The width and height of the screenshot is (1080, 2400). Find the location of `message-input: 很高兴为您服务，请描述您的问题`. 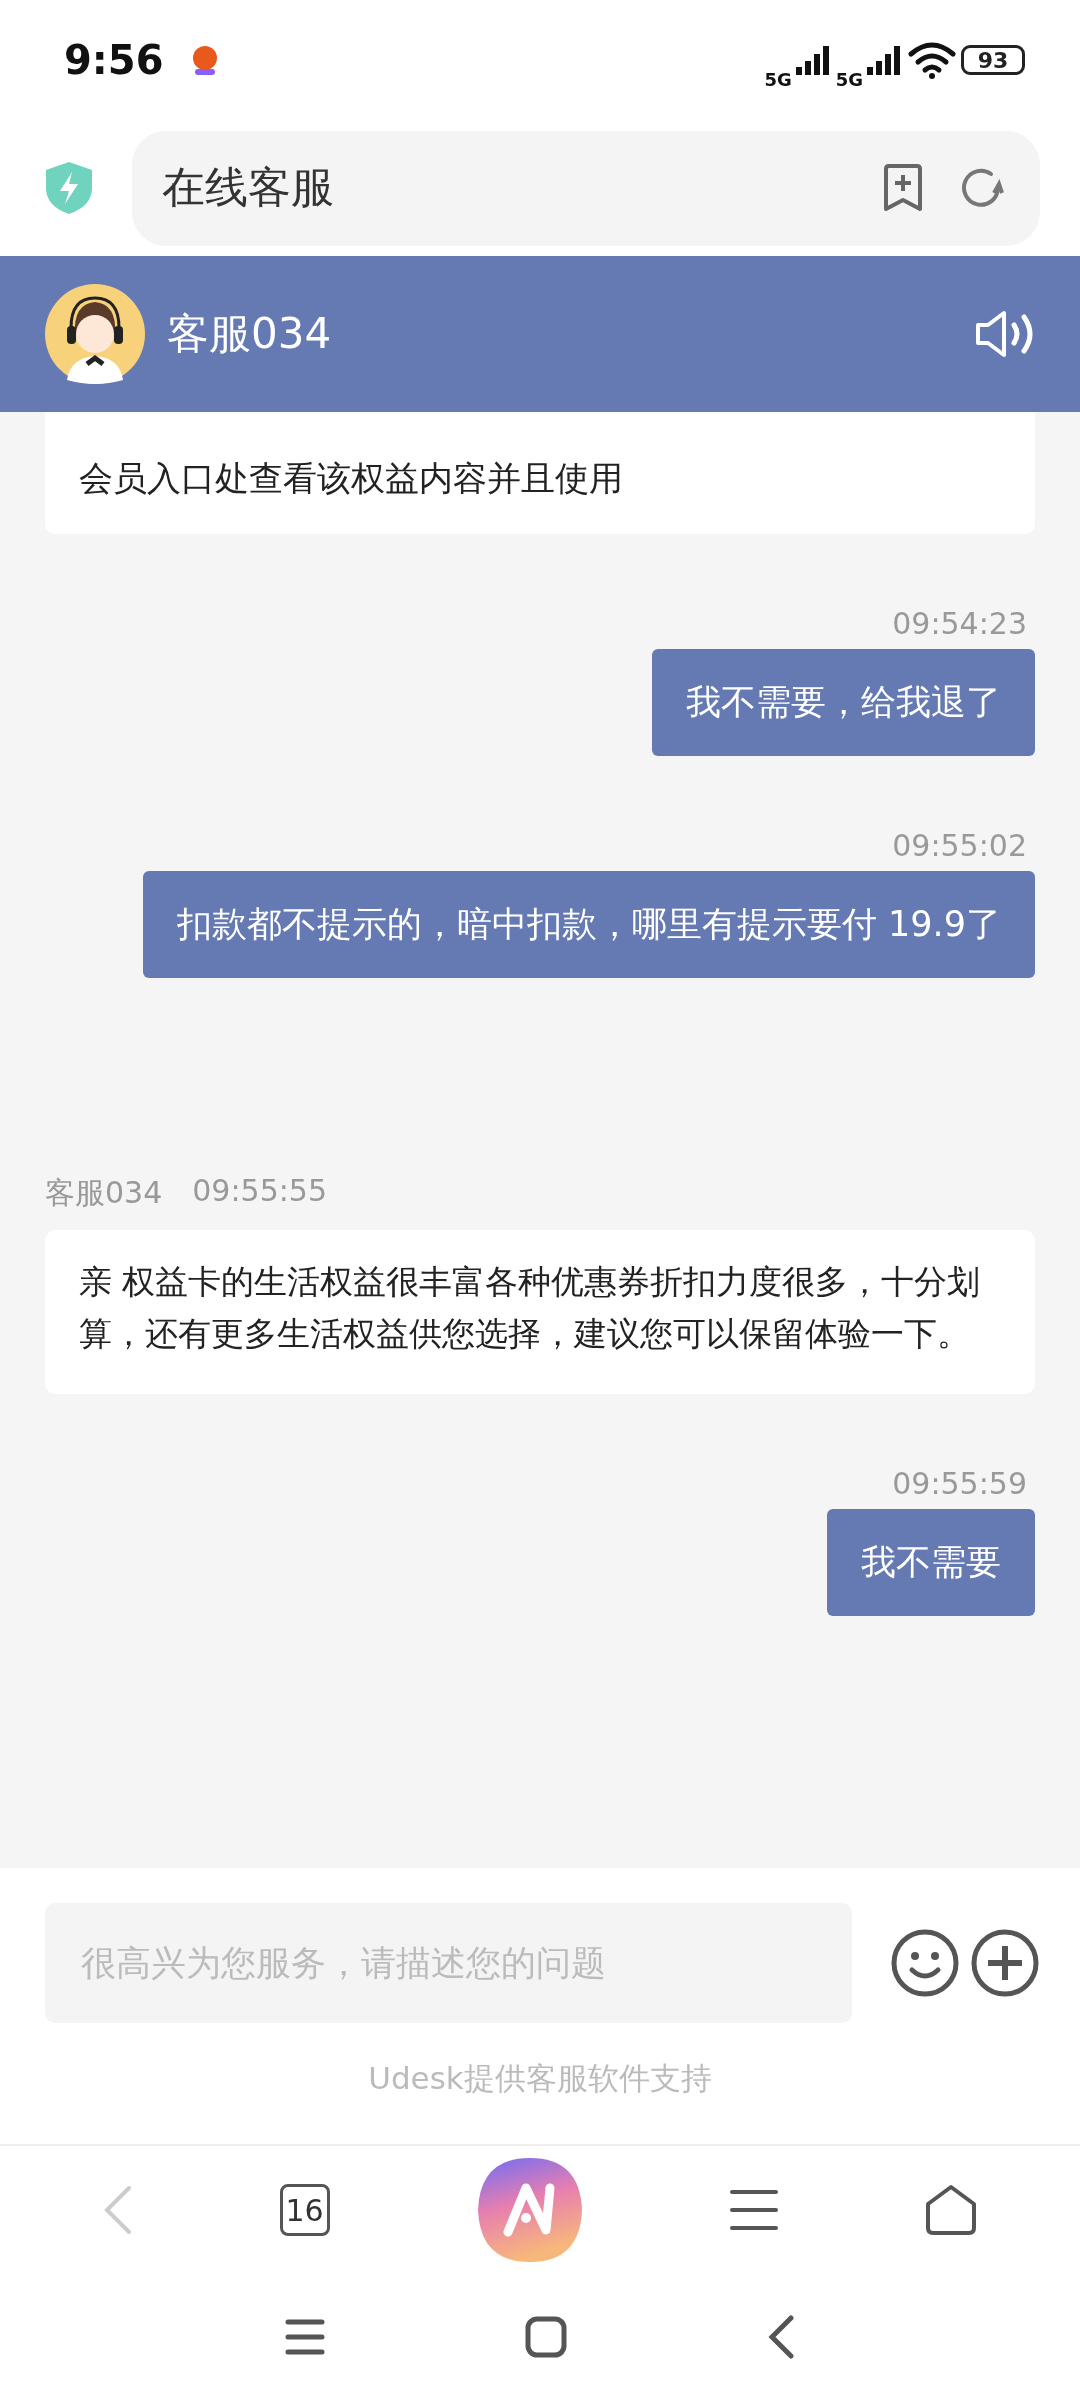

message-input: 很高兴为您服务，请描述您的问题 is located at coordinates (448, 1963).